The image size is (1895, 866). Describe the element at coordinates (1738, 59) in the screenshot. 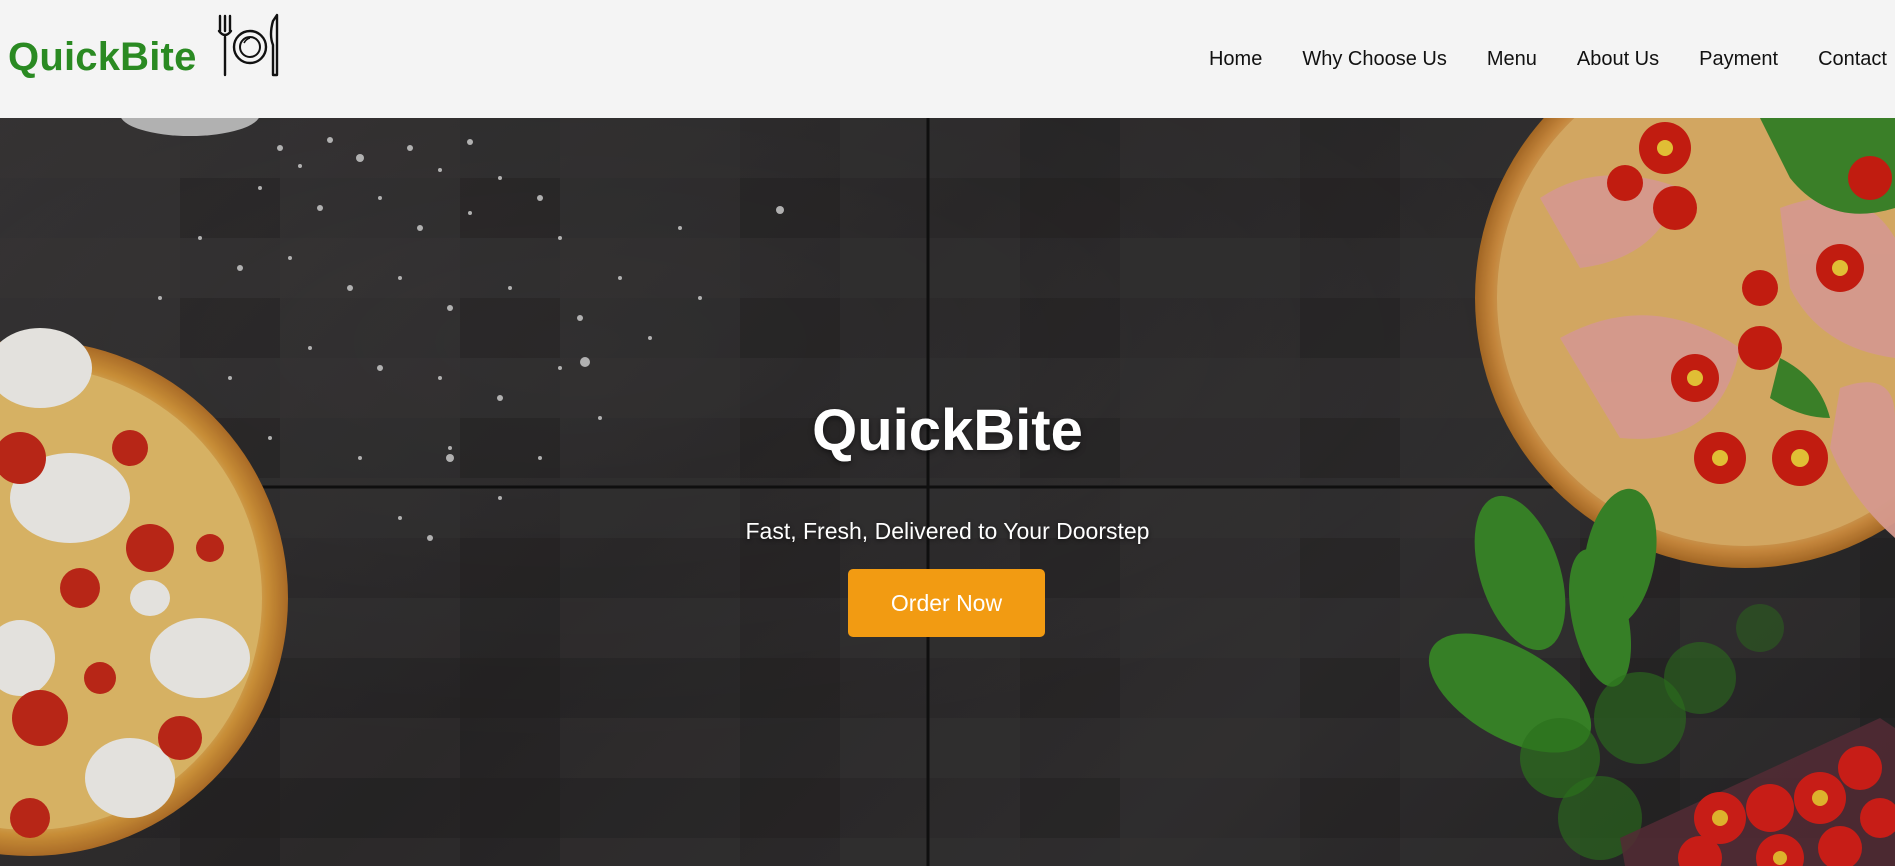

I see `nav-link-payment: Payment` at that location.